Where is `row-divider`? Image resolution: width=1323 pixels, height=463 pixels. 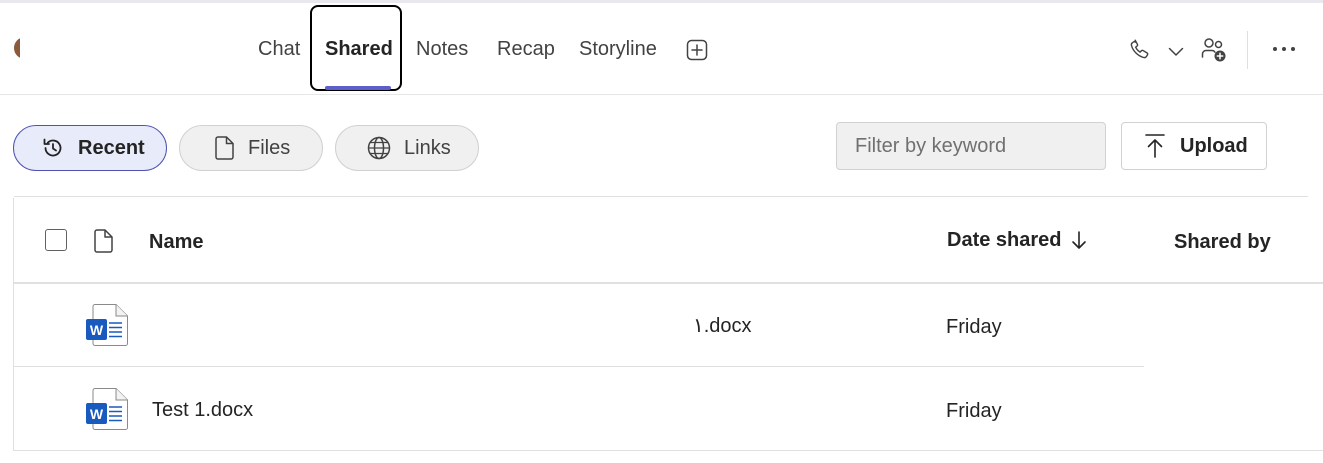 row-divider is located at coordinates (579, 366).